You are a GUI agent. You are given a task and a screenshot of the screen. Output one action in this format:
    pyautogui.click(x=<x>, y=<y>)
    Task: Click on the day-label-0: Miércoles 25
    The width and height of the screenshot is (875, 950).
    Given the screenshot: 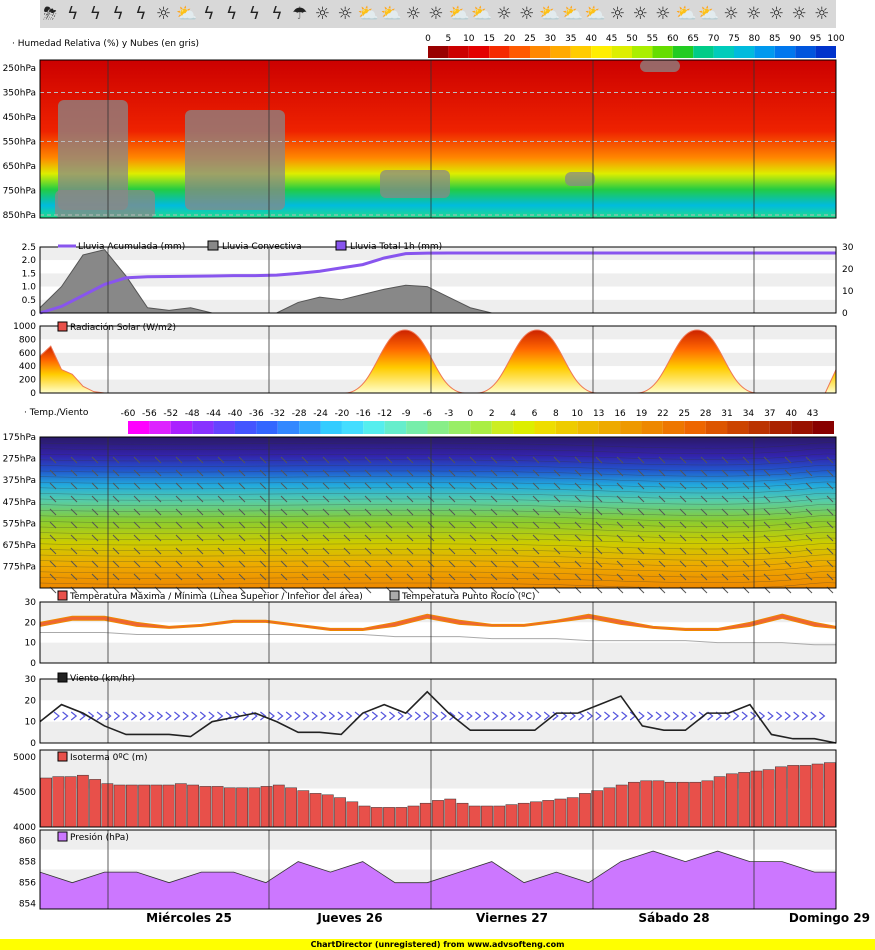 What is the action you would take?
    pyautogui.click(x=189, y=918)
    